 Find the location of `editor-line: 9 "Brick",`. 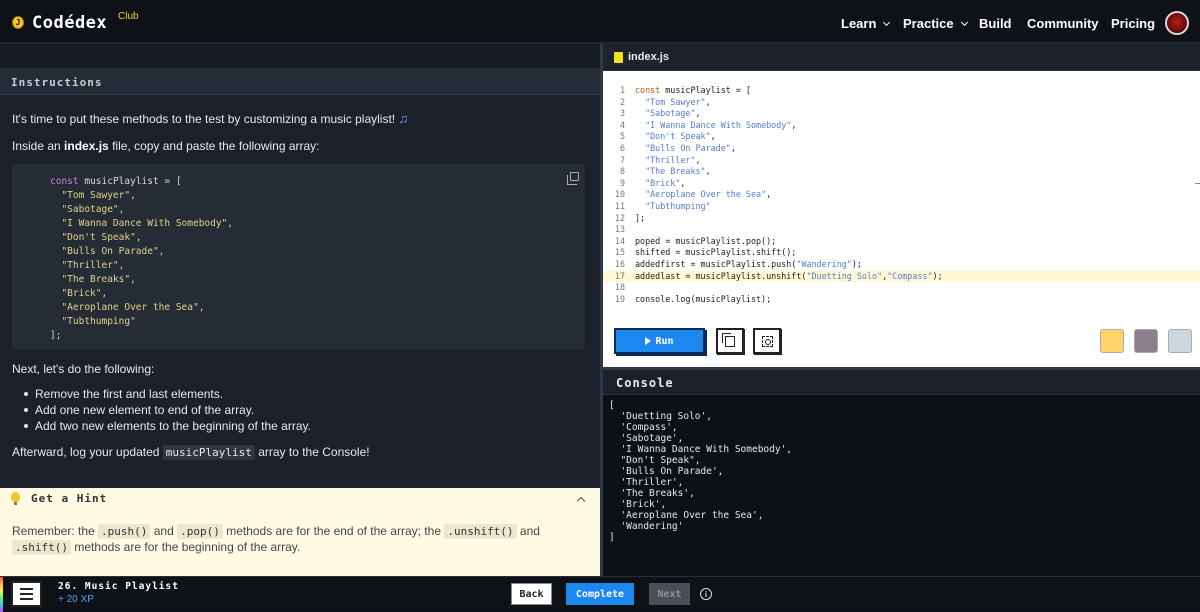

editor-line: 9 "Brick", is located at coordinates (901, 184).